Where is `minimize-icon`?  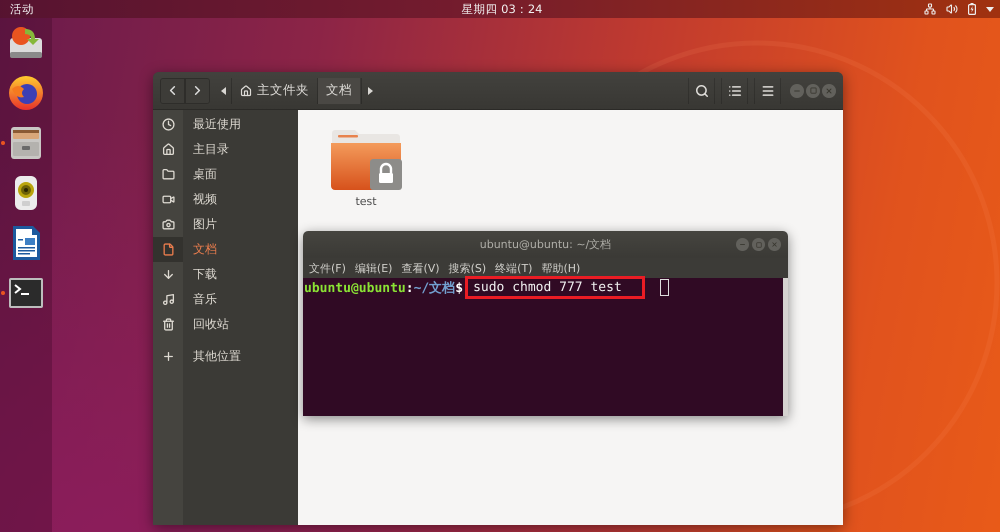 minimize-icon is located at coordinates (742, 244).